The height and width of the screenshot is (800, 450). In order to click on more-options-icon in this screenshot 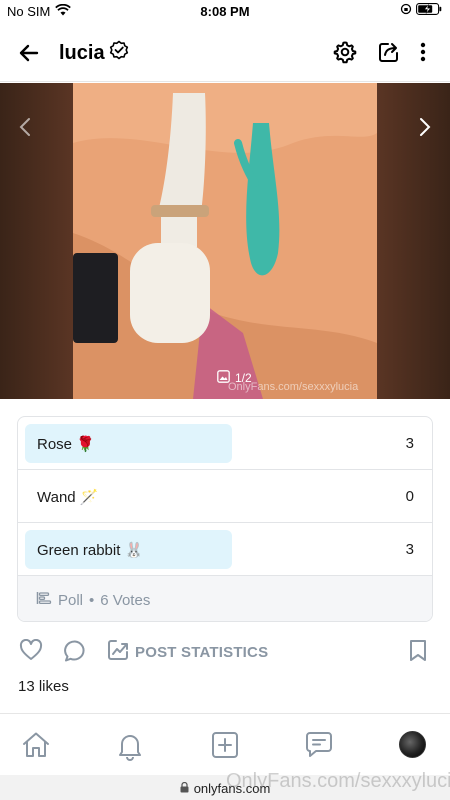, I will do `click(423, 54)`.